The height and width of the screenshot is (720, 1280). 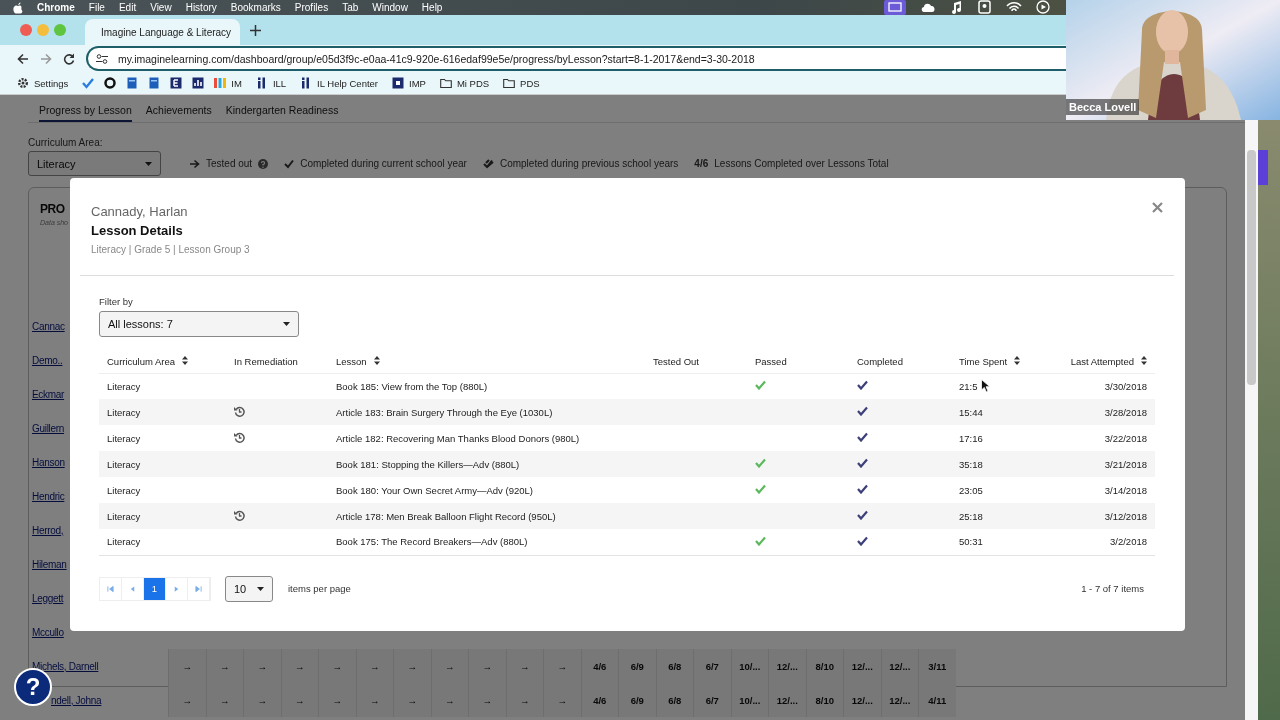 I want to click on dialog-subtitle: Literacy | Grade 5 | Lesson Group 3, so click(x=171, y=249).